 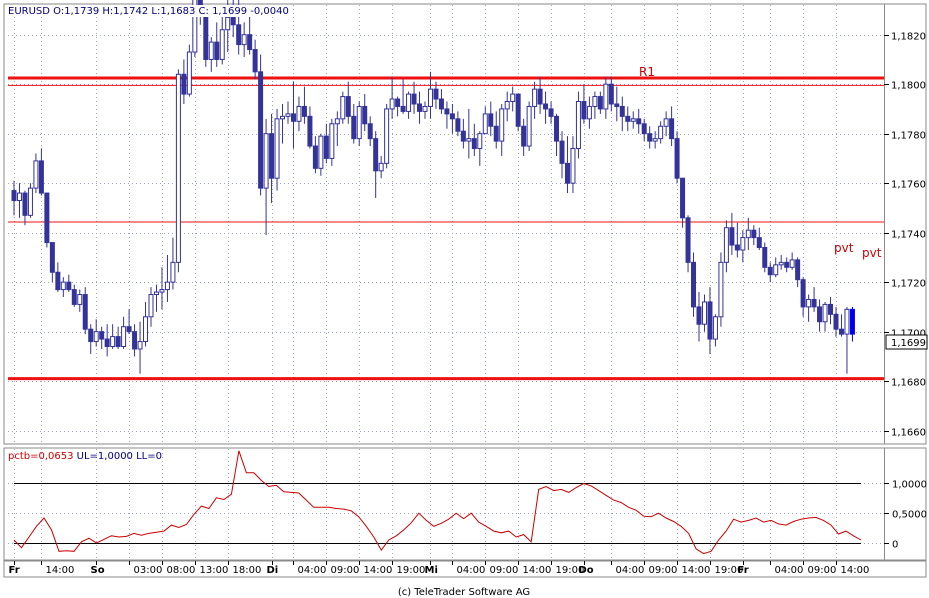 What do you see at coordinates (908, 235) in the screenshot?
I see `price-tick-label: 1,1740` at bounding box center [908, 235].